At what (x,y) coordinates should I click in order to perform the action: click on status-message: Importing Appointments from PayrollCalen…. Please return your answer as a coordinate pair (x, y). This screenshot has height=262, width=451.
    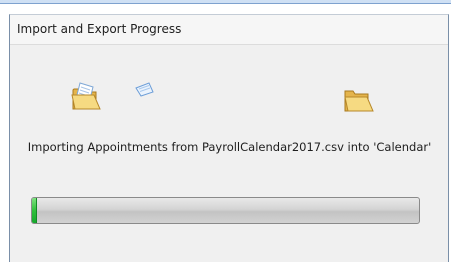
    Looking at the image, I should click on (229, 147).